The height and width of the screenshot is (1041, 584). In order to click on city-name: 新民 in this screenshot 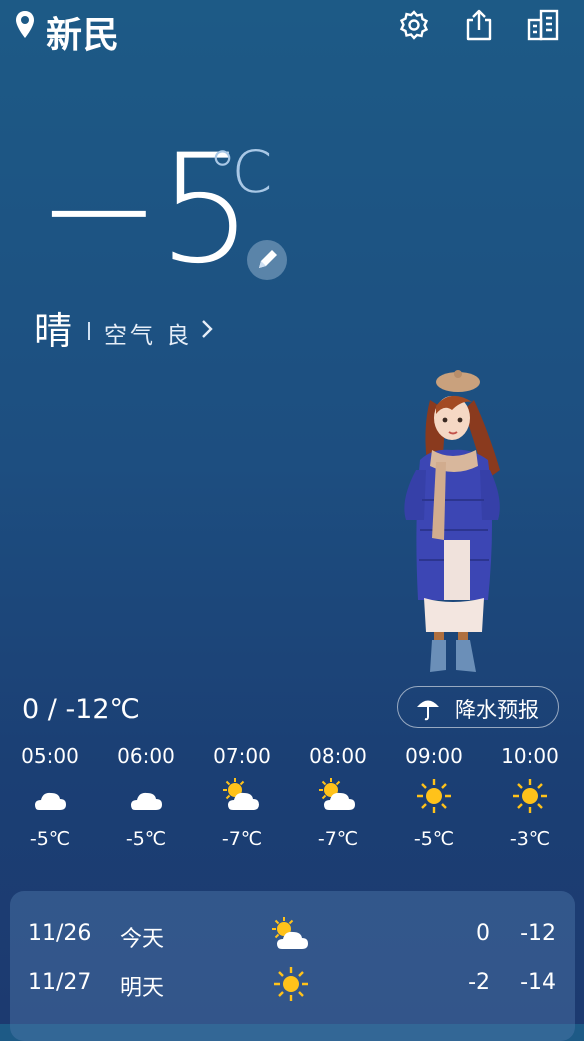, I will do `click(83, 32)`.